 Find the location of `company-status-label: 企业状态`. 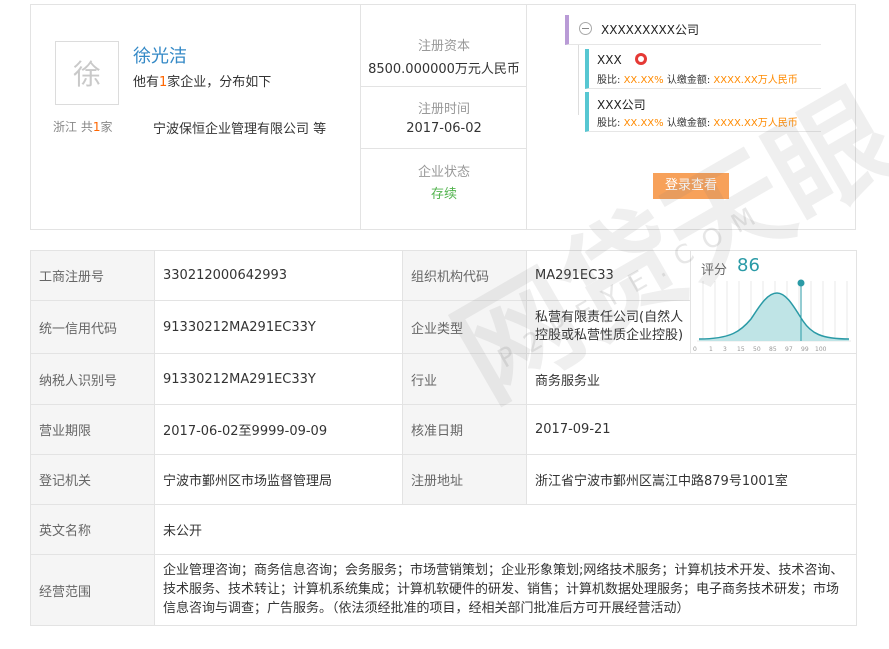

company-status-label: 企业状态 is located at coordinates (443, 172).